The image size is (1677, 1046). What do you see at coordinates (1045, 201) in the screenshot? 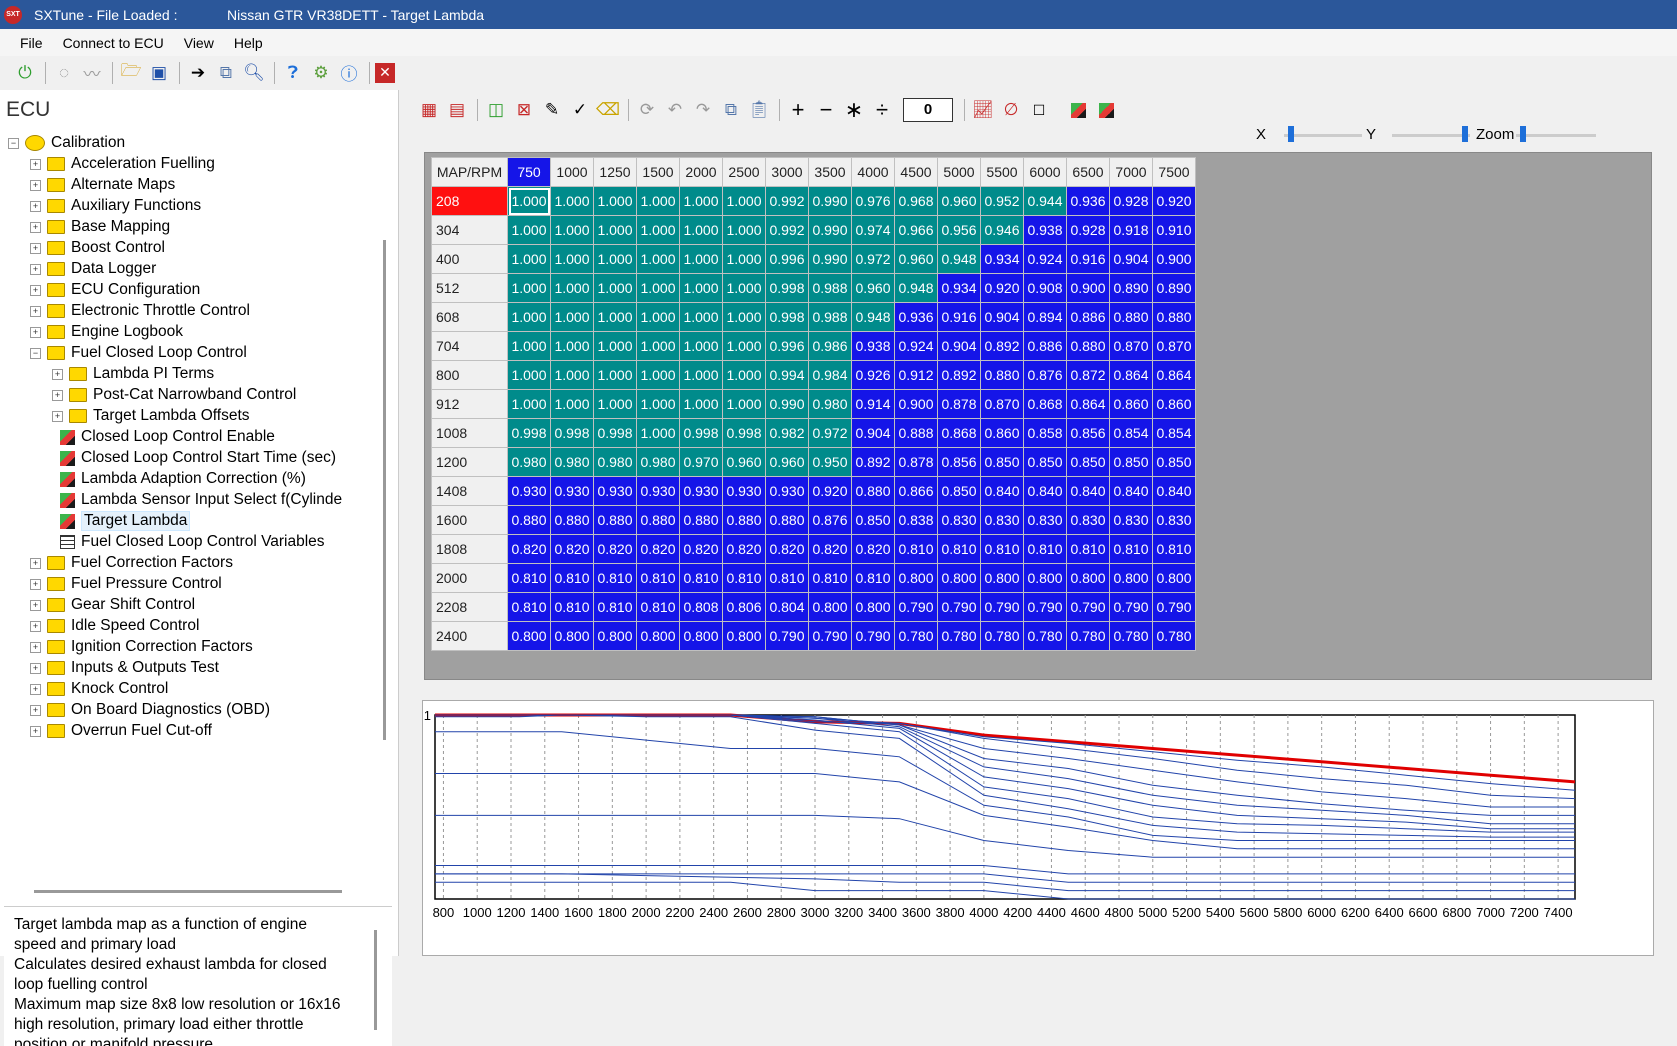
I see `table-cell: 0.944` at bounding box center [1045, 201].